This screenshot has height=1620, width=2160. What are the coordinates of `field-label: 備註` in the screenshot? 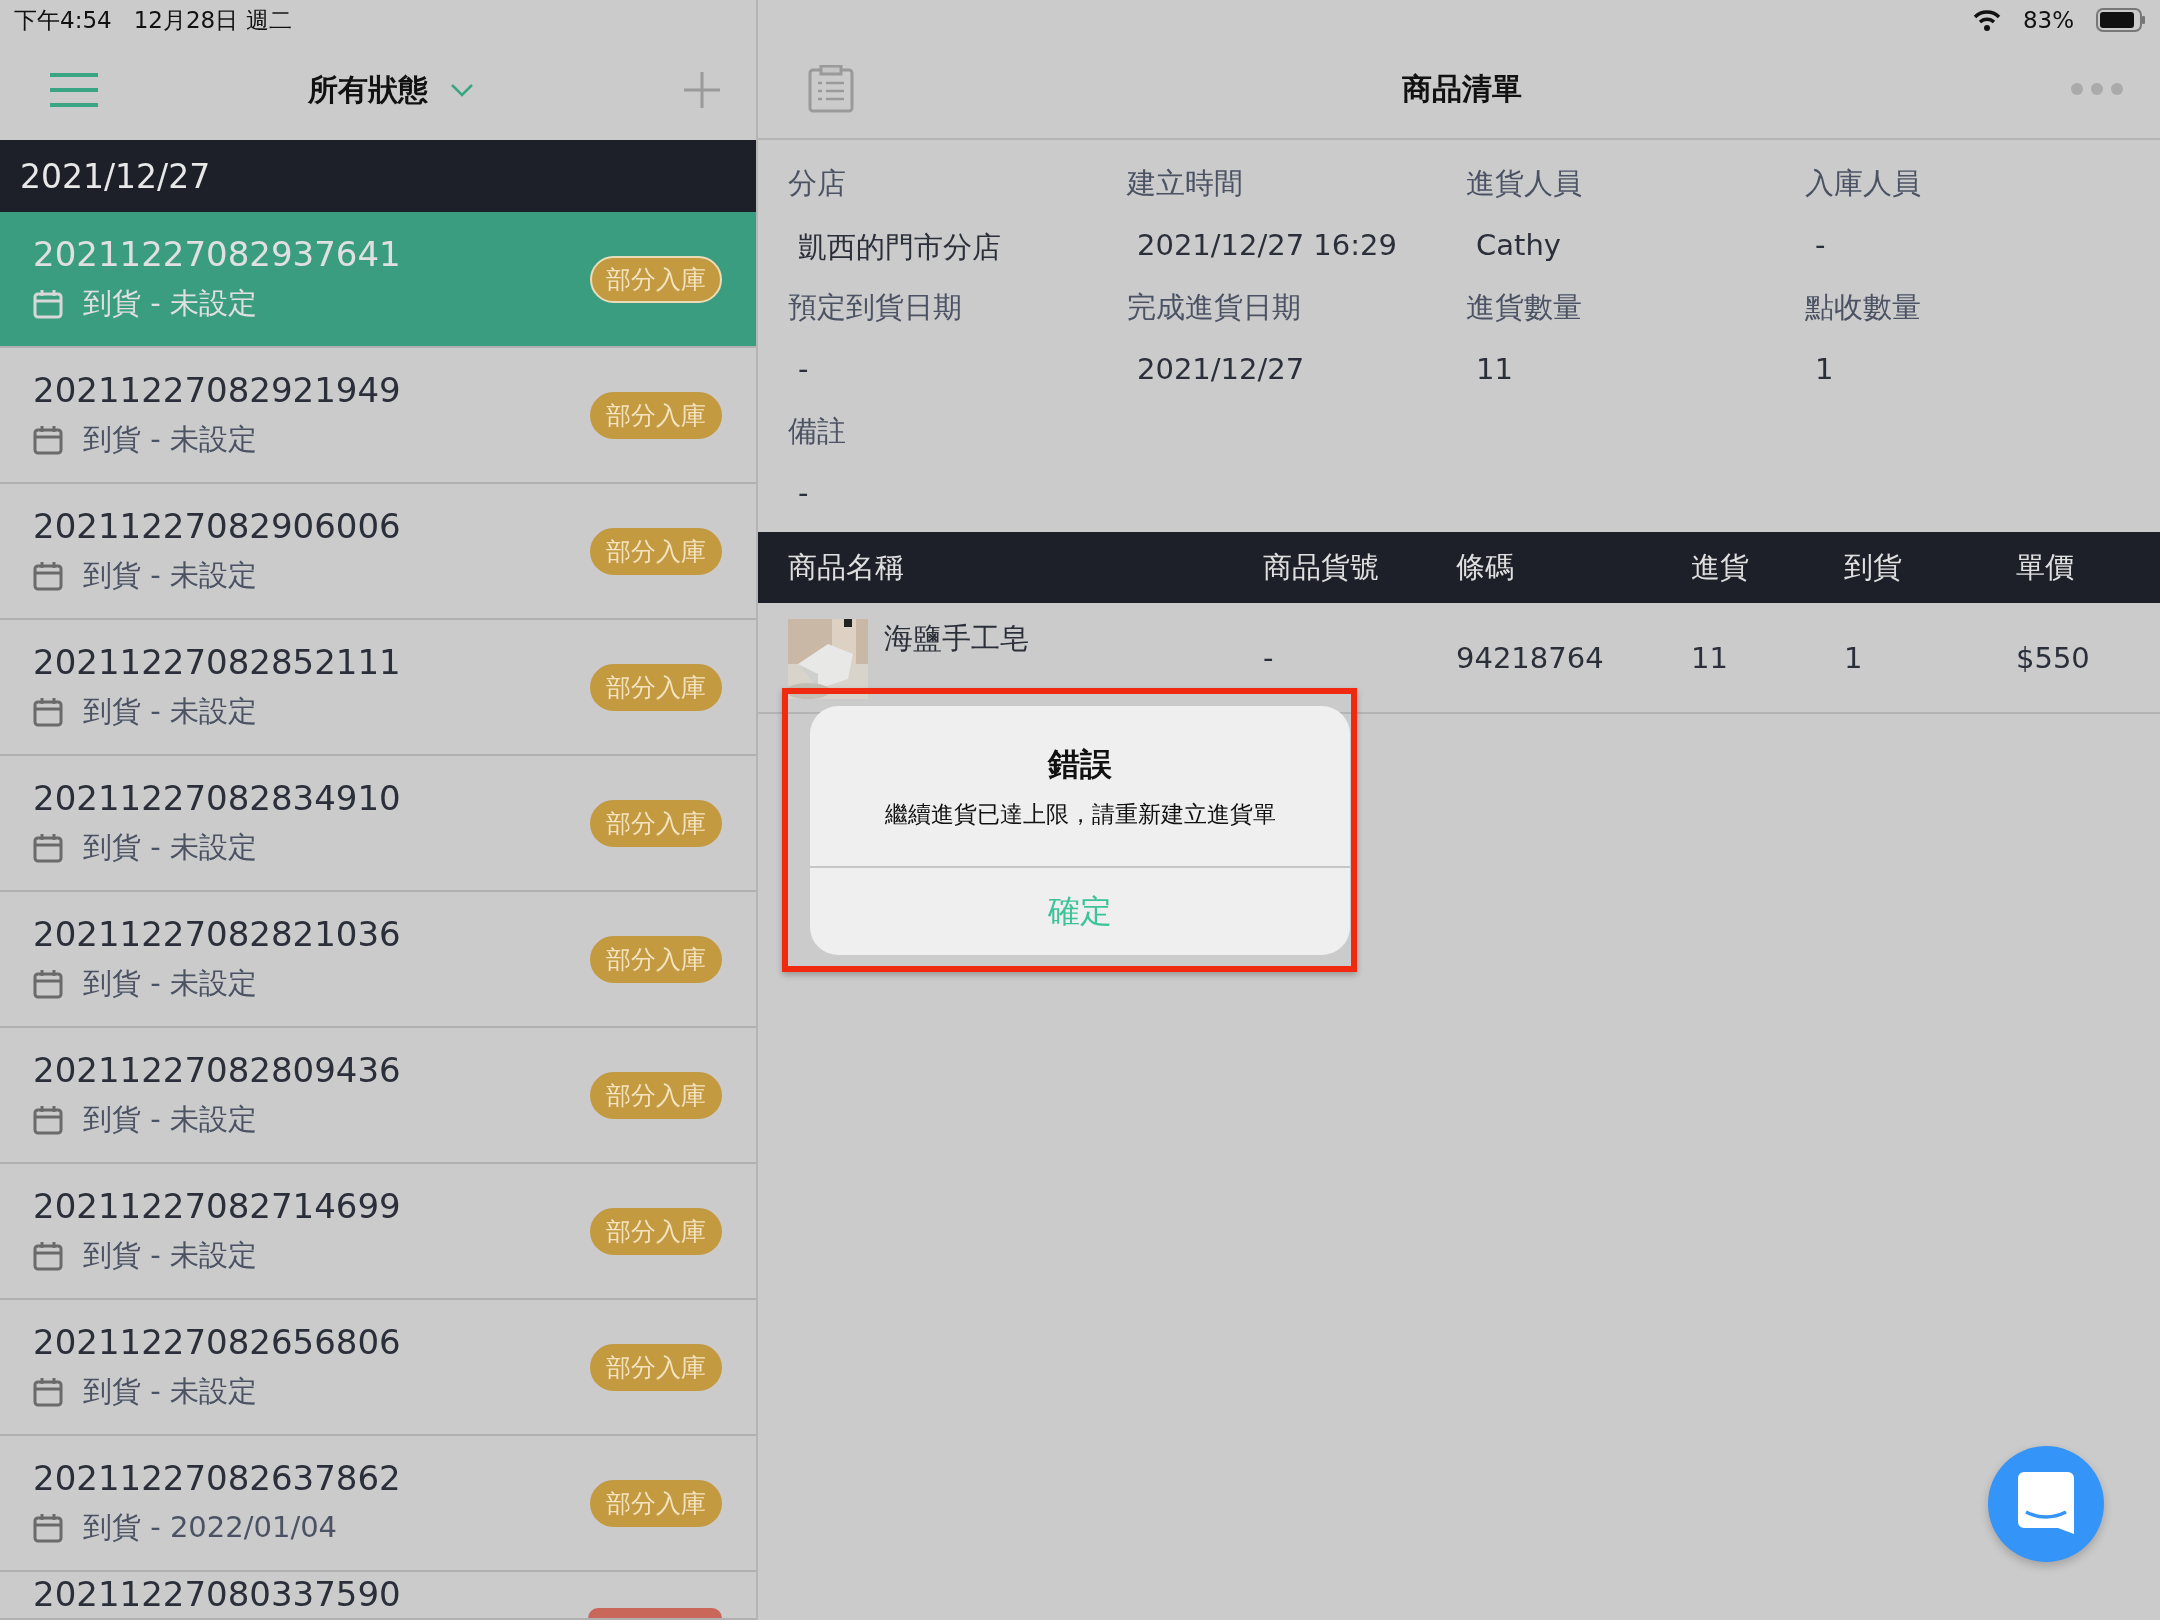 It's located at (817, 431).